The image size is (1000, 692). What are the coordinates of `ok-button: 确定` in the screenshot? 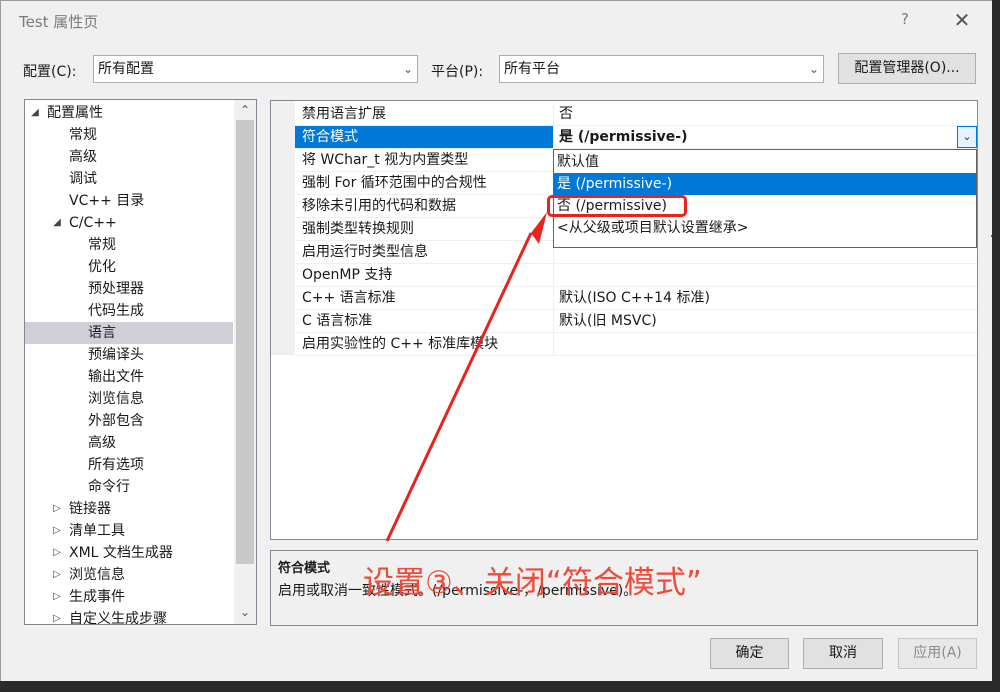 It's located at (749, 653).